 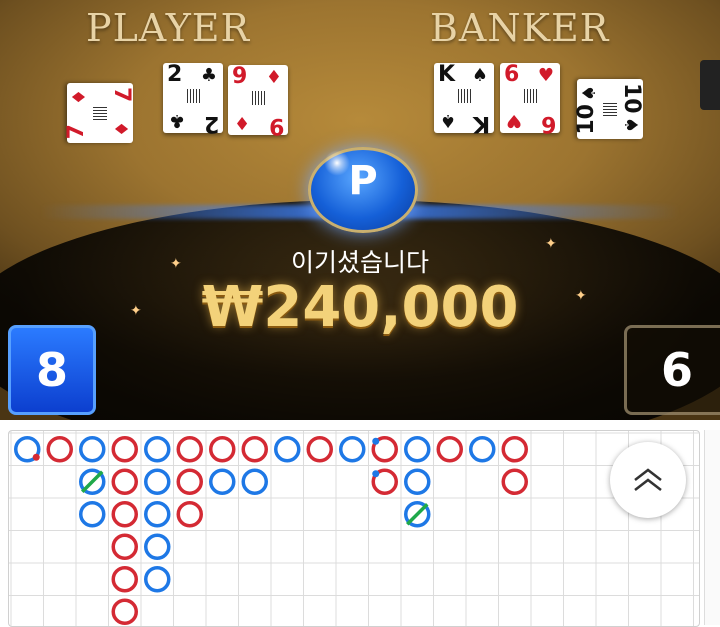 I want to click on player-card-2: 2 ♣ ♣ 2, so click(x=193, y=99).